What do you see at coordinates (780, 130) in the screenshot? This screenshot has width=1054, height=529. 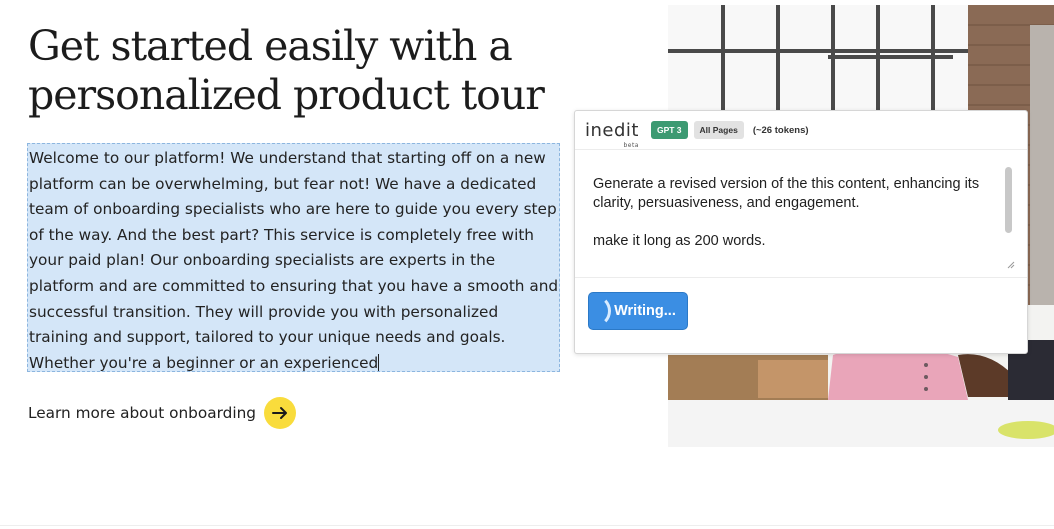 I see `token-count: (~26 tokens)` at bounding box center [780, 130].